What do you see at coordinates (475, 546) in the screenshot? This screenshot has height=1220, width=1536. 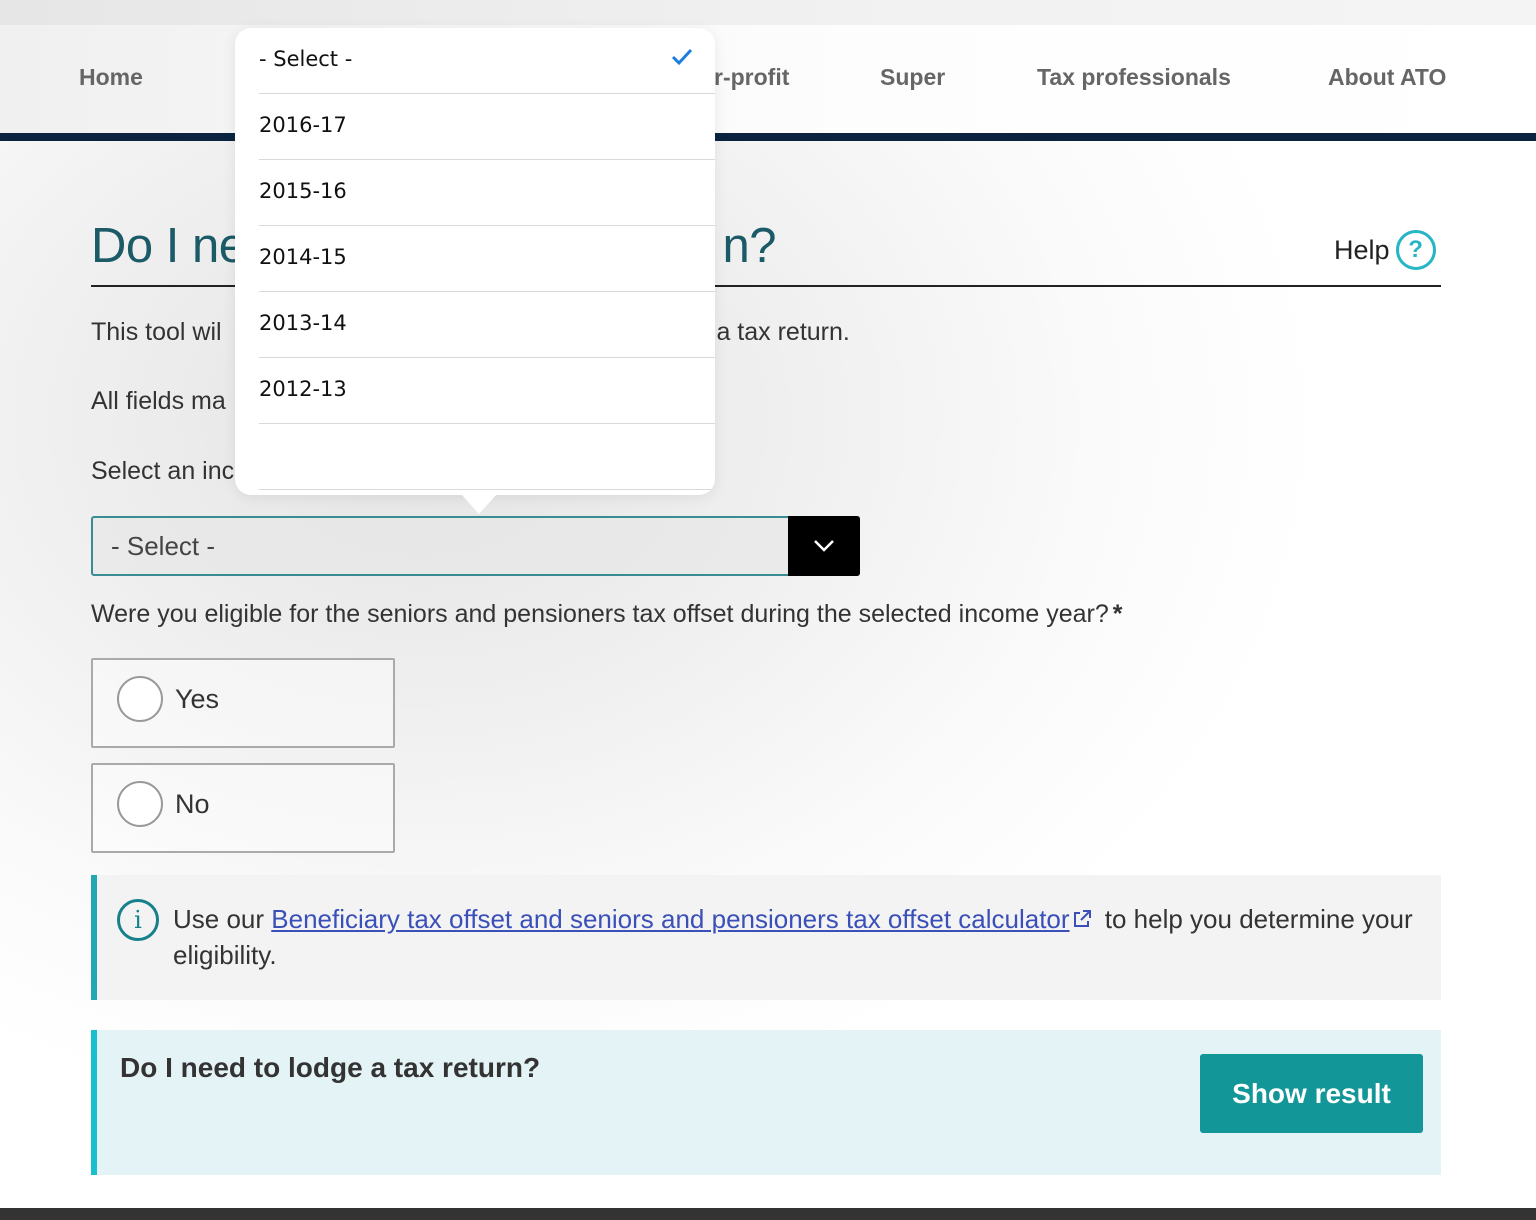 I see `income-year-select: - Select -` at bounding box center [475, 546].